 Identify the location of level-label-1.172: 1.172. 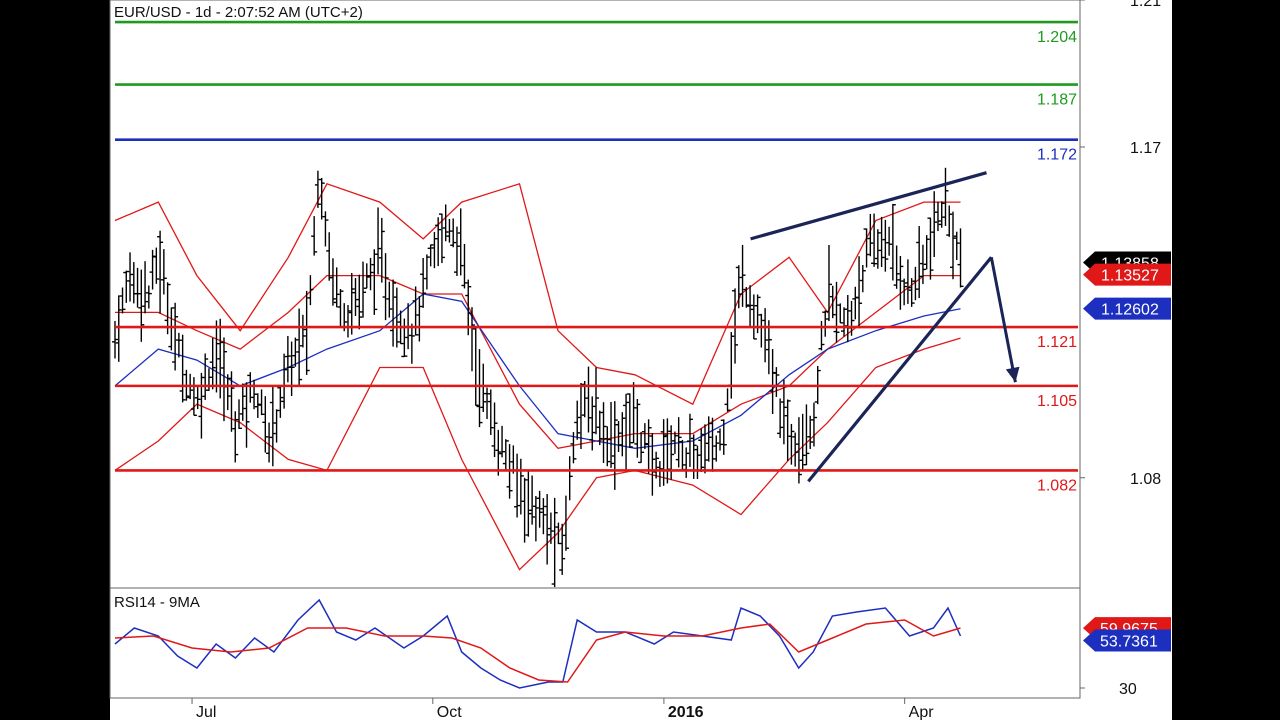
(1057, 155).